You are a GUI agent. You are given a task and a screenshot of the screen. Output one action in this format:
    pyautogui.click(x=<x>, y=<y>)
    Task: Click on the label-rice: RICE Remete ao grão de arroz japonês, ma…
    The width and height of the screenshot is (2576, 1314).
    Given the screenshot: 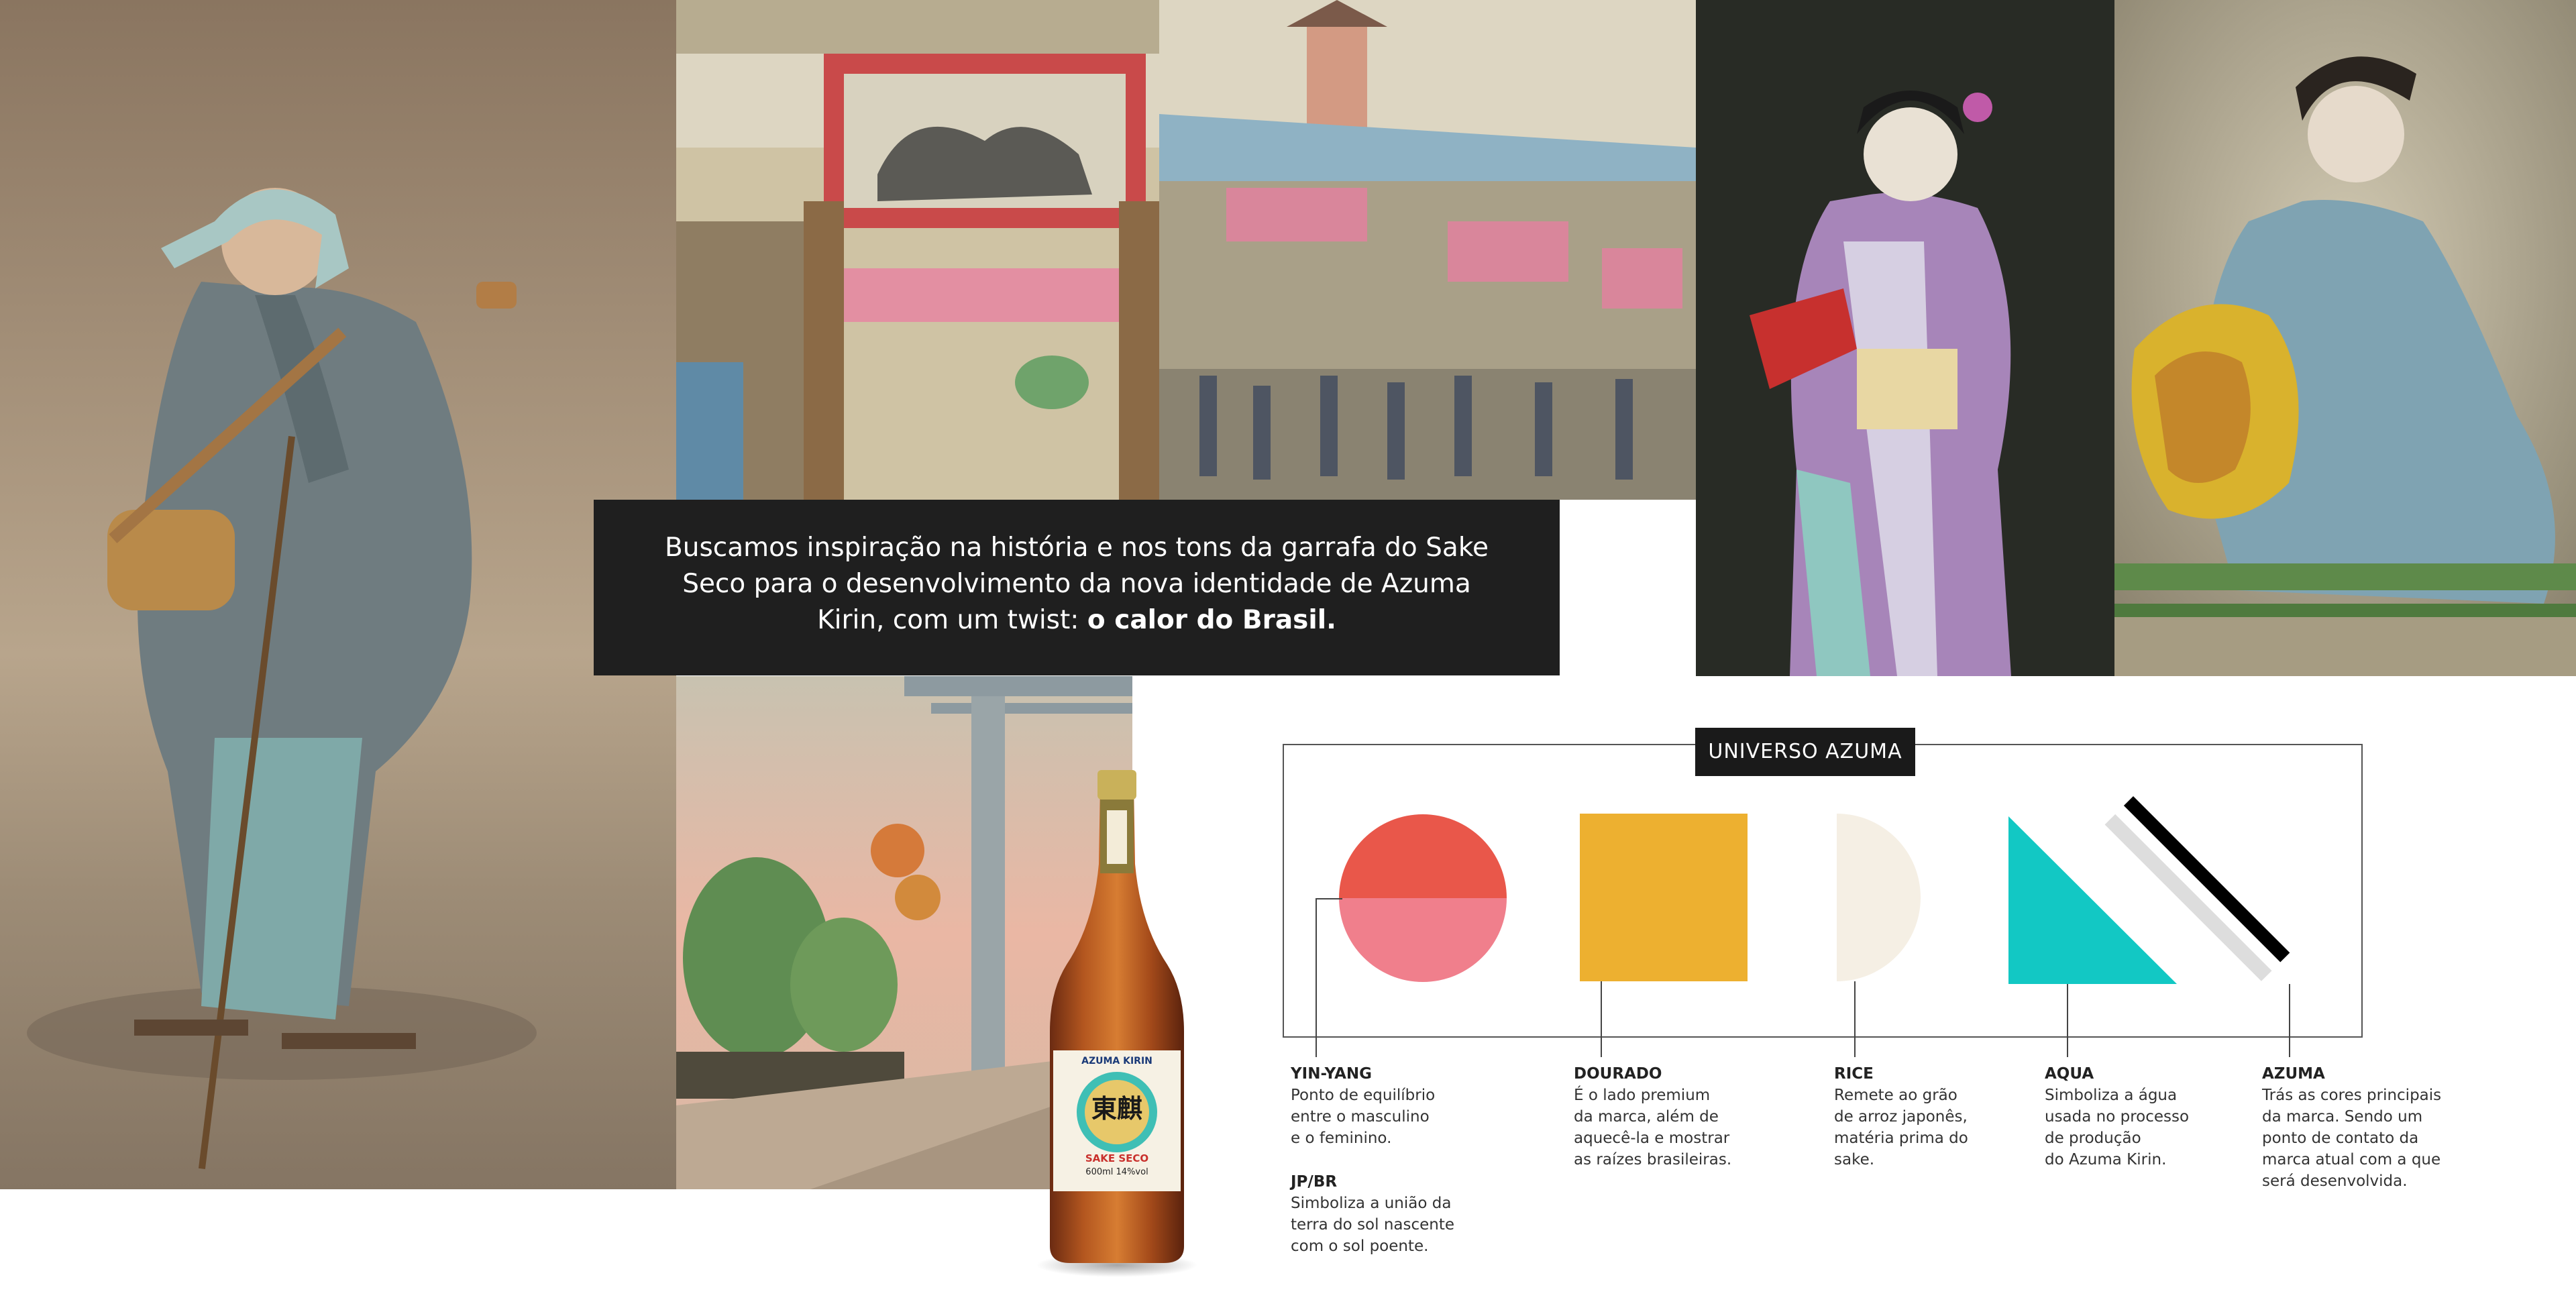 What is the action you would take?
    pyautogui.click(x=1934, y=1116)
    